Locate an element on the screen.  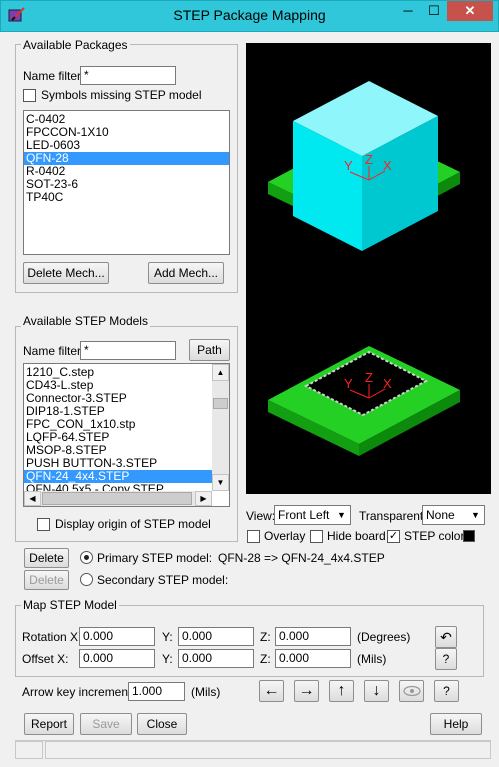
step-color-label: STEP color is located at coordinates (434, 536).